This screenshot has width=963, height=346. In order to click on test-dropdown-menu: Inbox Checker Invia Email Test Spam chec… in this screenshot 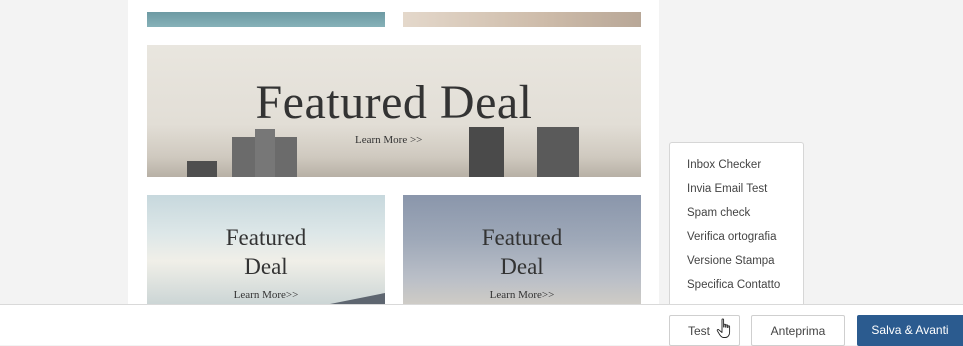, I will do `click(736, 223)`.